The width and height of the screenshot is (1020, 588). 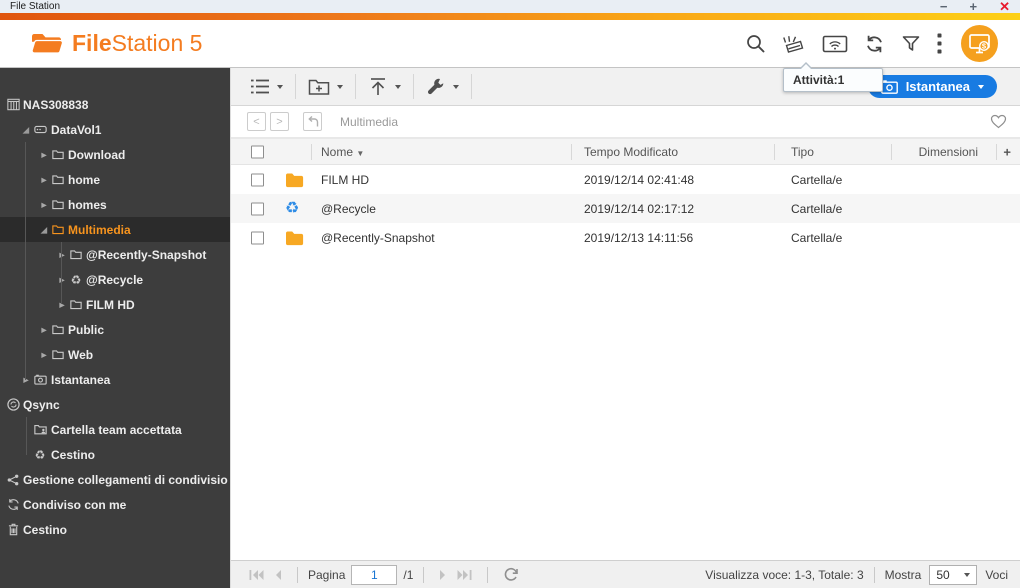 What do you see at coordinates (374, 574) in the screenshot?
I see `page-input` at bounding box center [374, 574].